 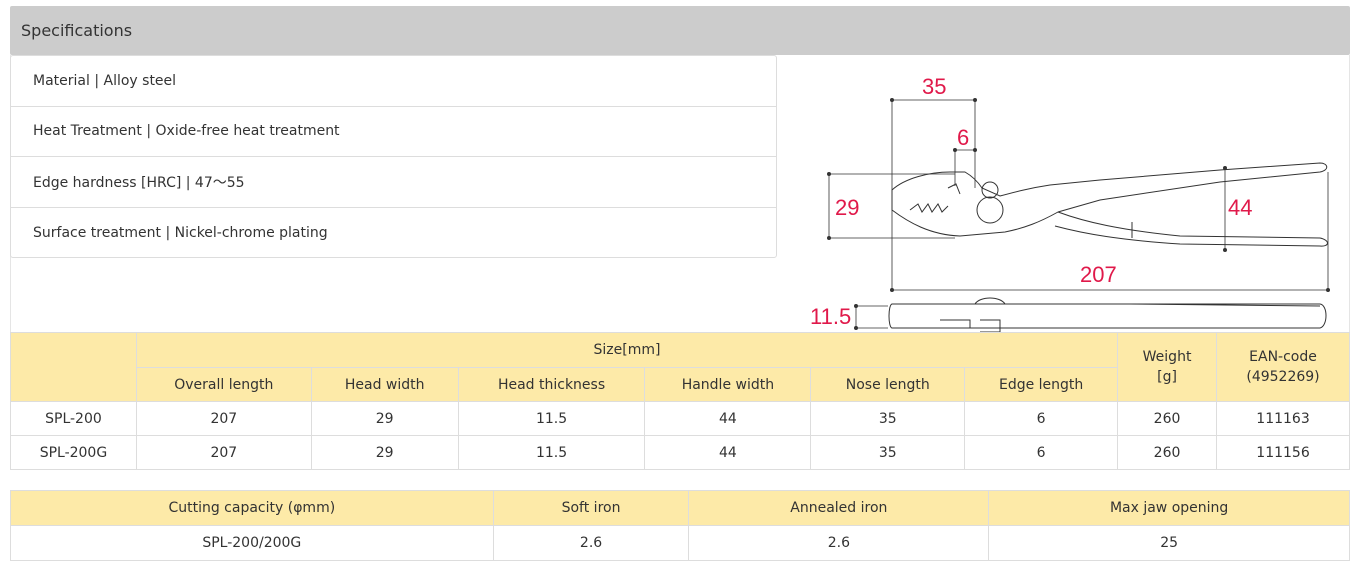 What do you see at coordinates (963, 137) in the screenshot?
I see `dim-label-edge-length: 6` at bounding box center [963, 137].